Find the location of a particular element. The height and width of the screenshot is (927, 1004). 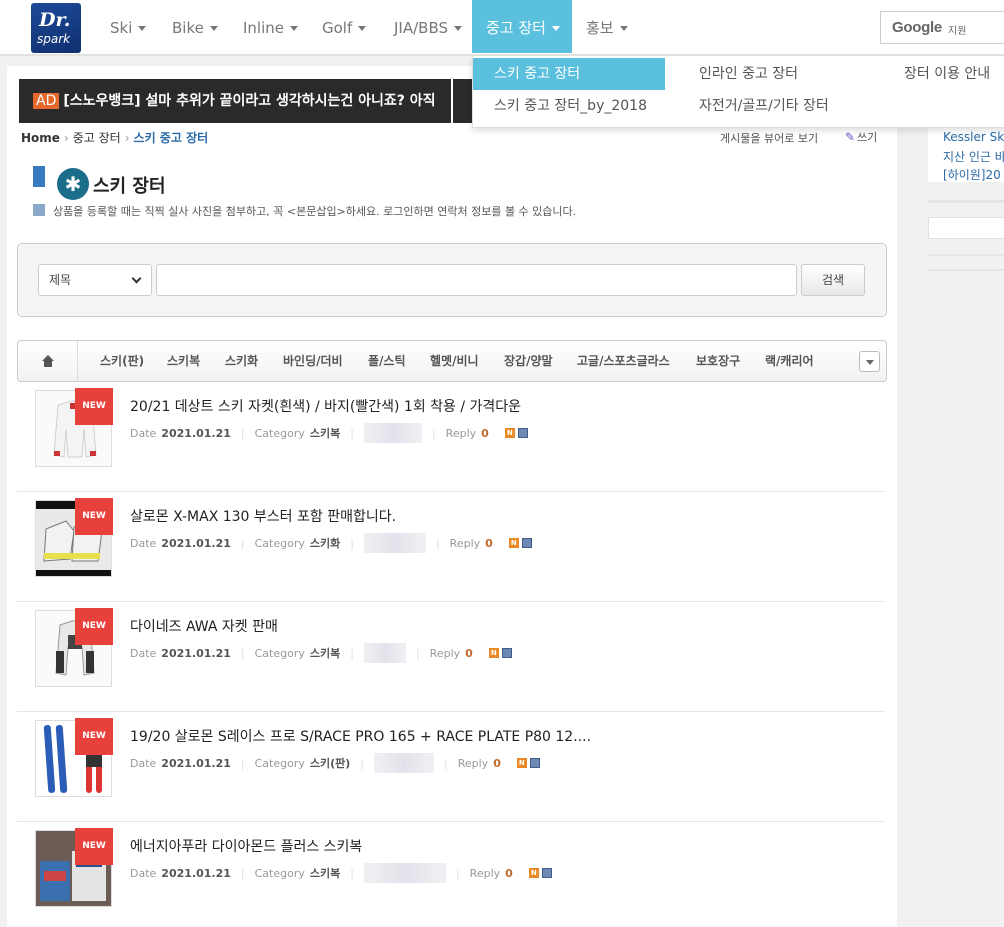

nav-used-market: 중고 장터 is located at coordinates (522, 26).